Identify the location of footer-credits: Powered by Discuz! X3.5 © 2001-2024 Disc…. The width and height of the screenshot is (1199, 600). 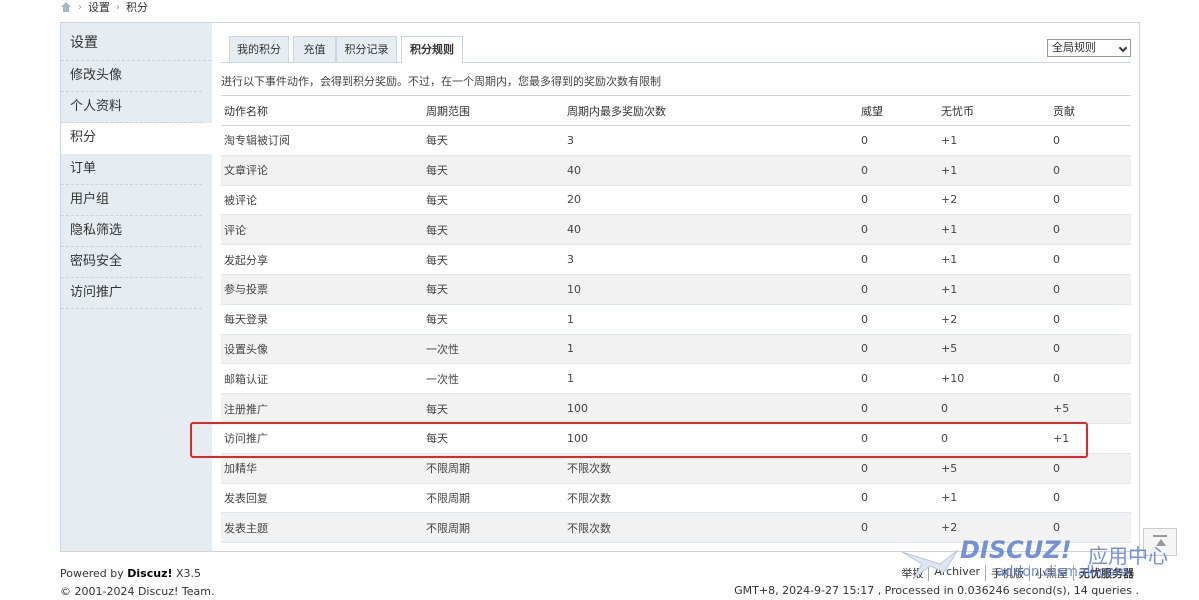
(137, 582).